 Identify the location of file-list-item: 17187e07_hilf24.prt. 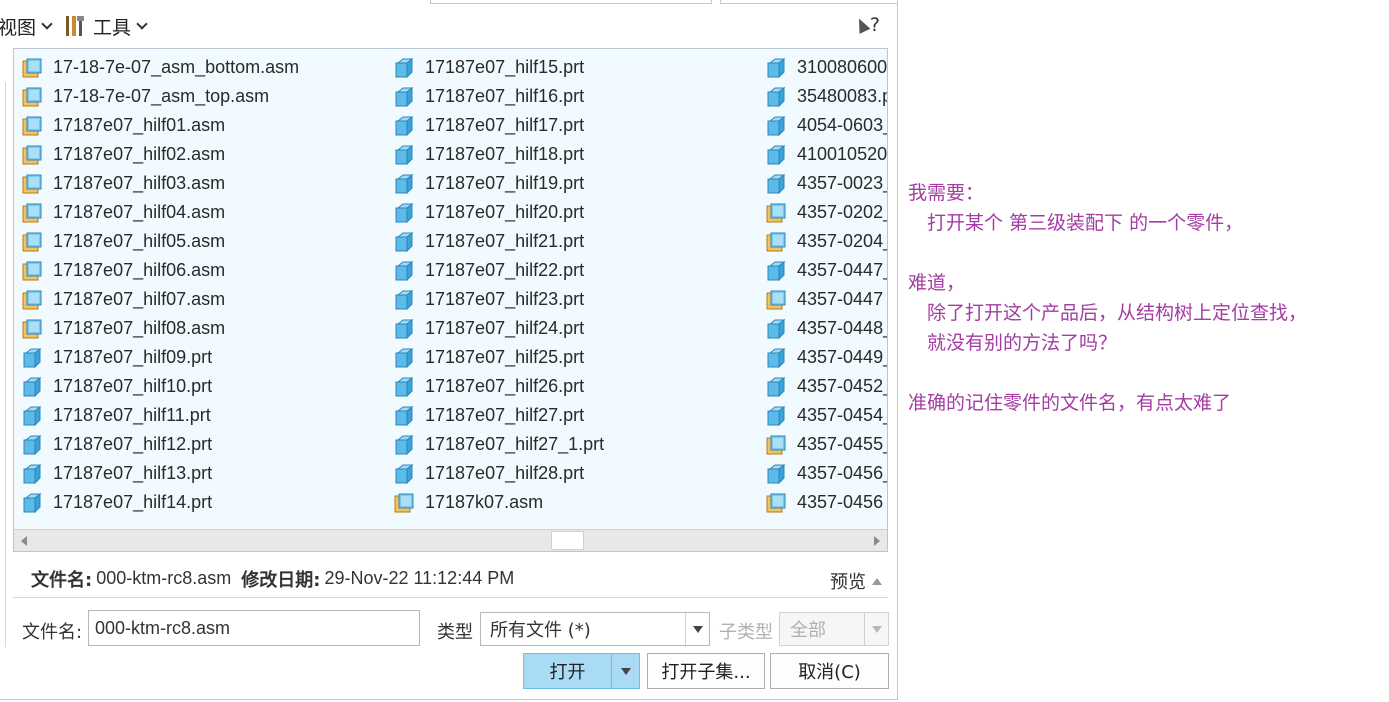
(575, 328).